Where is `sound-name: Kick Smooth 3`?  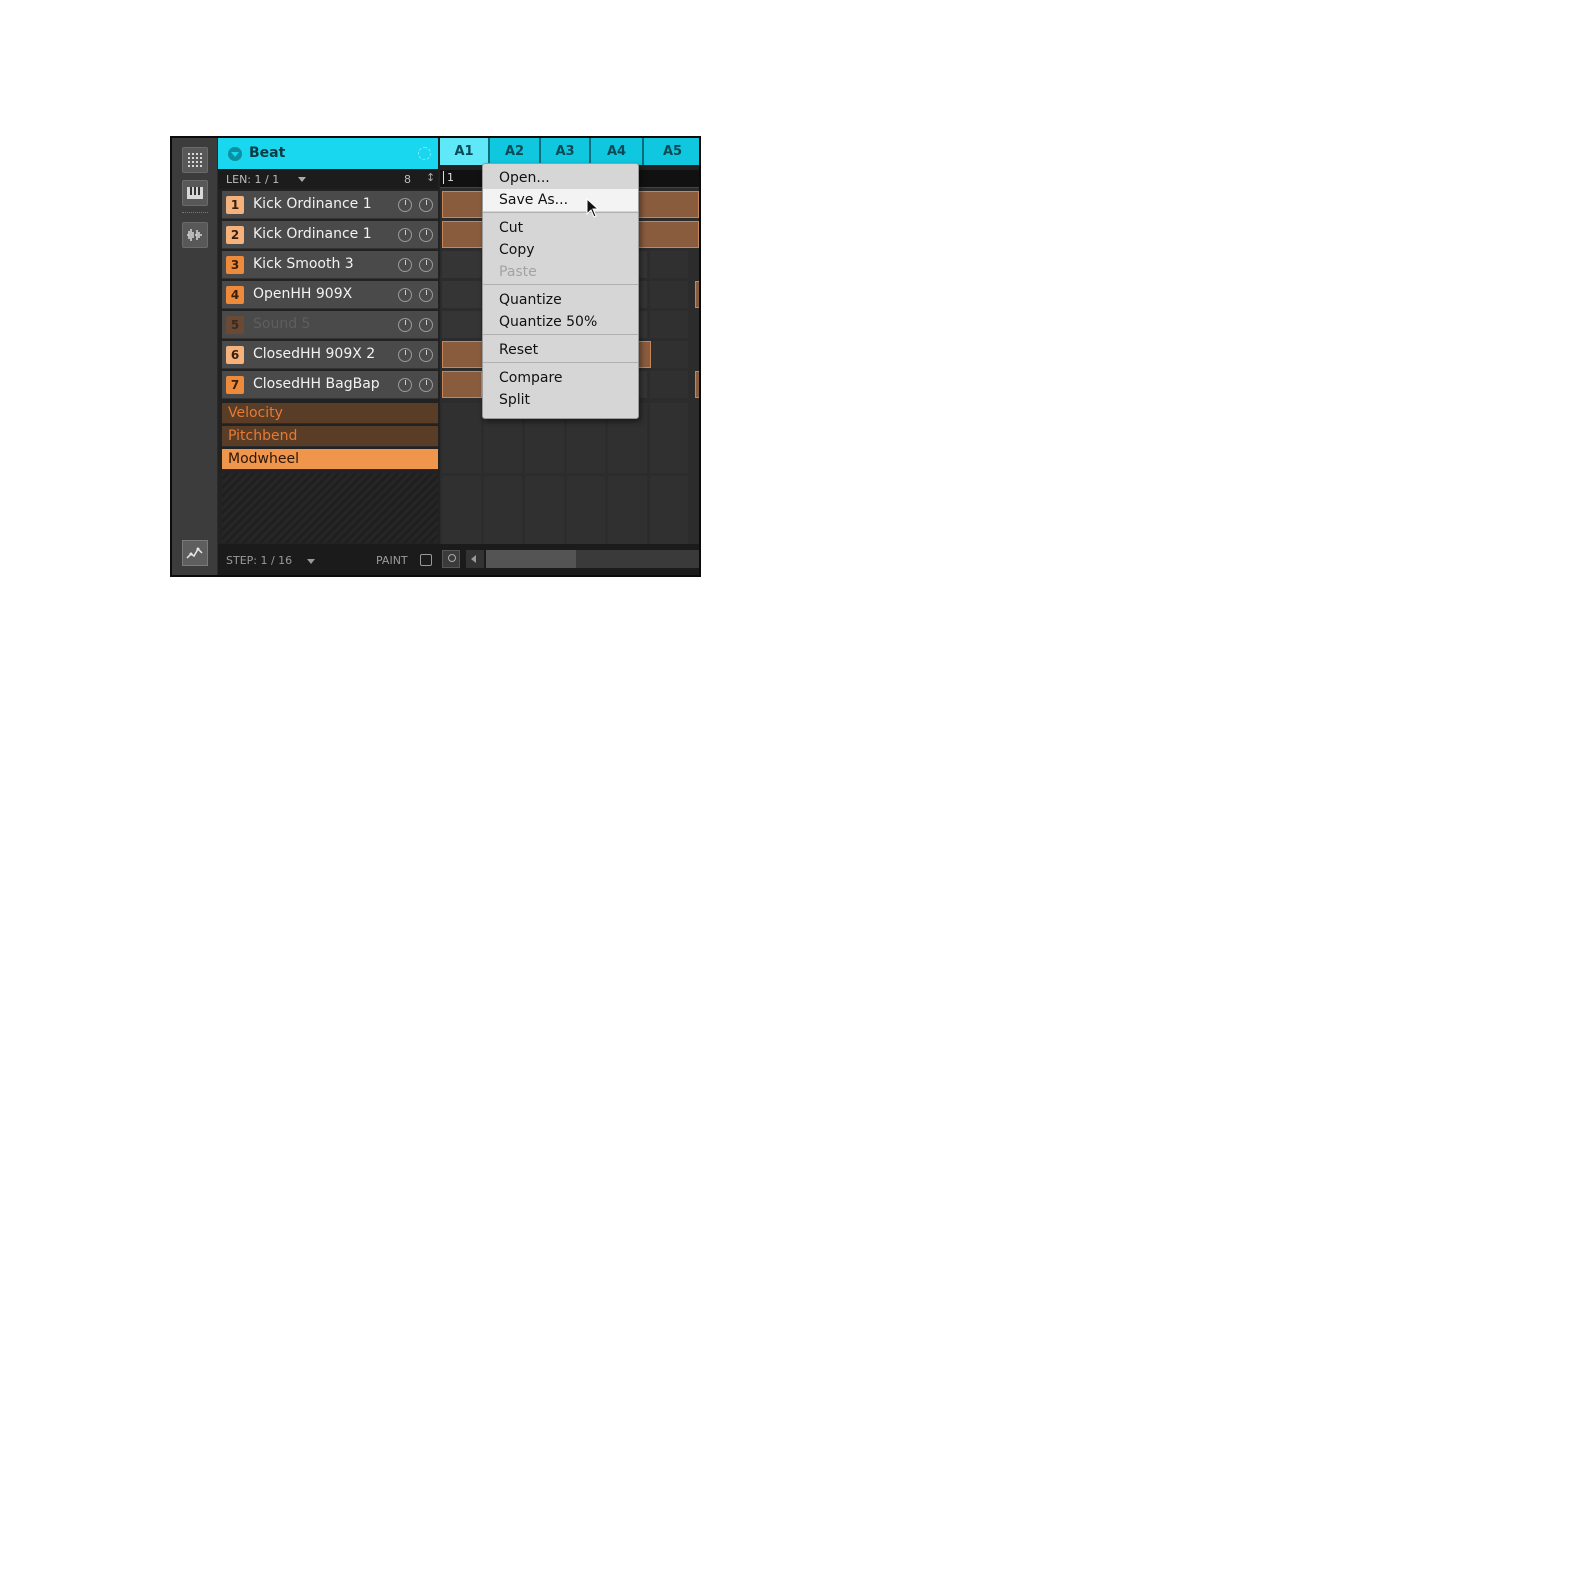 sound-name: Kick Smooth 3 is located at coordinates (303, 264).